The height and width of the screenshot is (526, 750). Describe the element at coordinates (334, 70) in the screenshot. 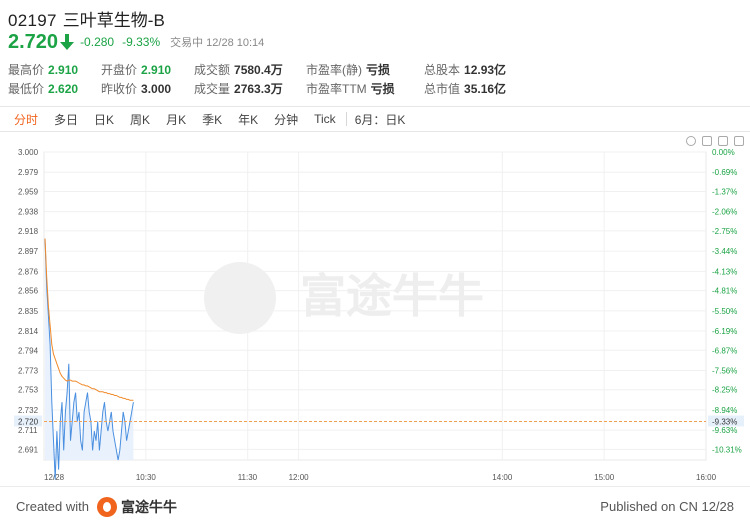

I see `stat-label: 市盈率(静)` at that location.